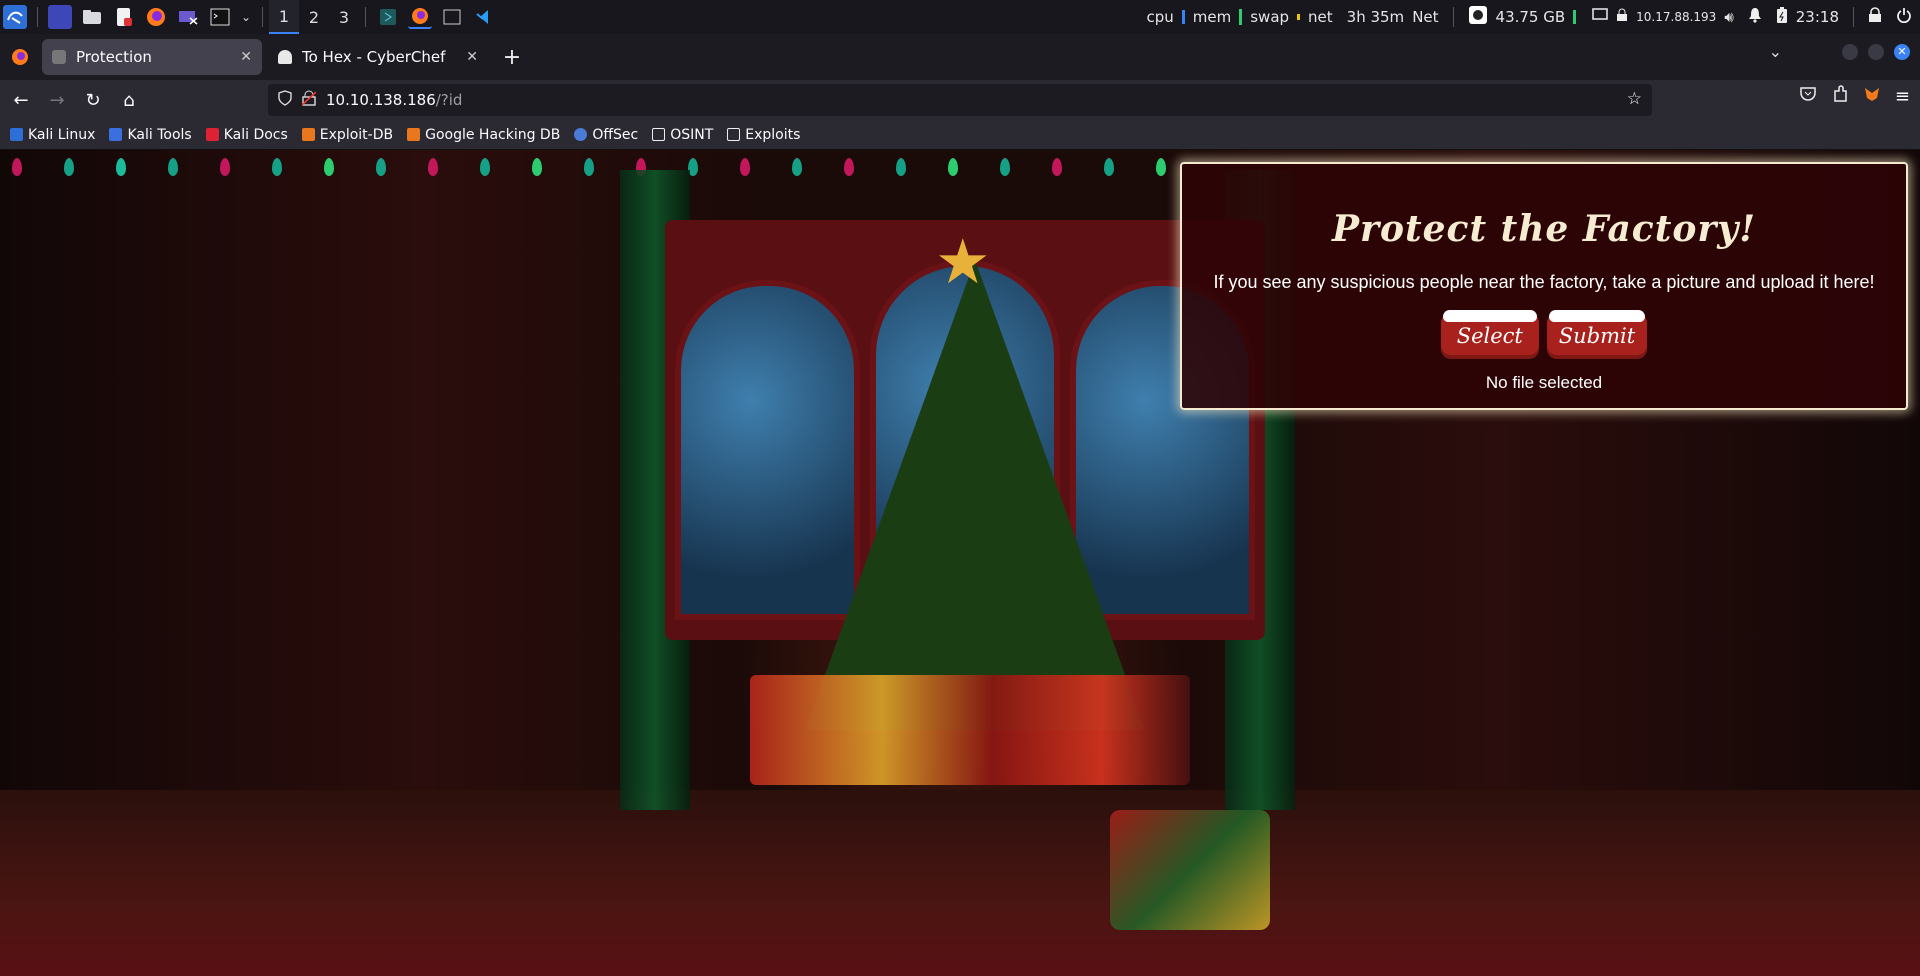 This screenshot has width=1920, height=976. Describe the element at coordinates (960, 57) in the screenshot. I see `browser-tab-bar: Protection ✕ To Hex - CyberChef ✕ + ⌄ ✕` at that location.